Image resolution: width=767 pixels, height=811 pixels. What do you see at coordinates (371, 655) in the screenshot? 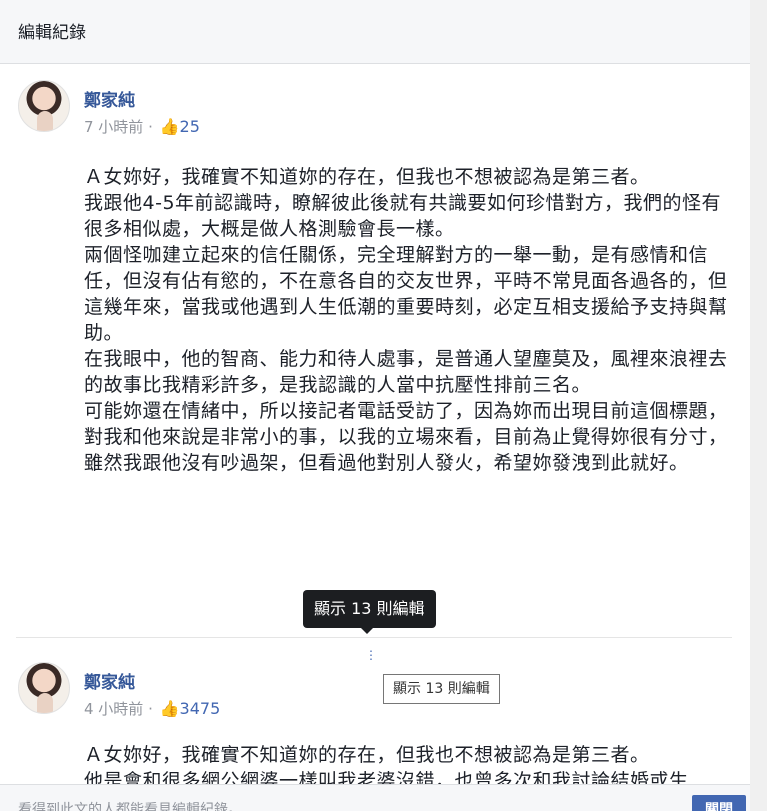
I see `expand-edits-icon: ⋮` at bounding box center [371, 655].